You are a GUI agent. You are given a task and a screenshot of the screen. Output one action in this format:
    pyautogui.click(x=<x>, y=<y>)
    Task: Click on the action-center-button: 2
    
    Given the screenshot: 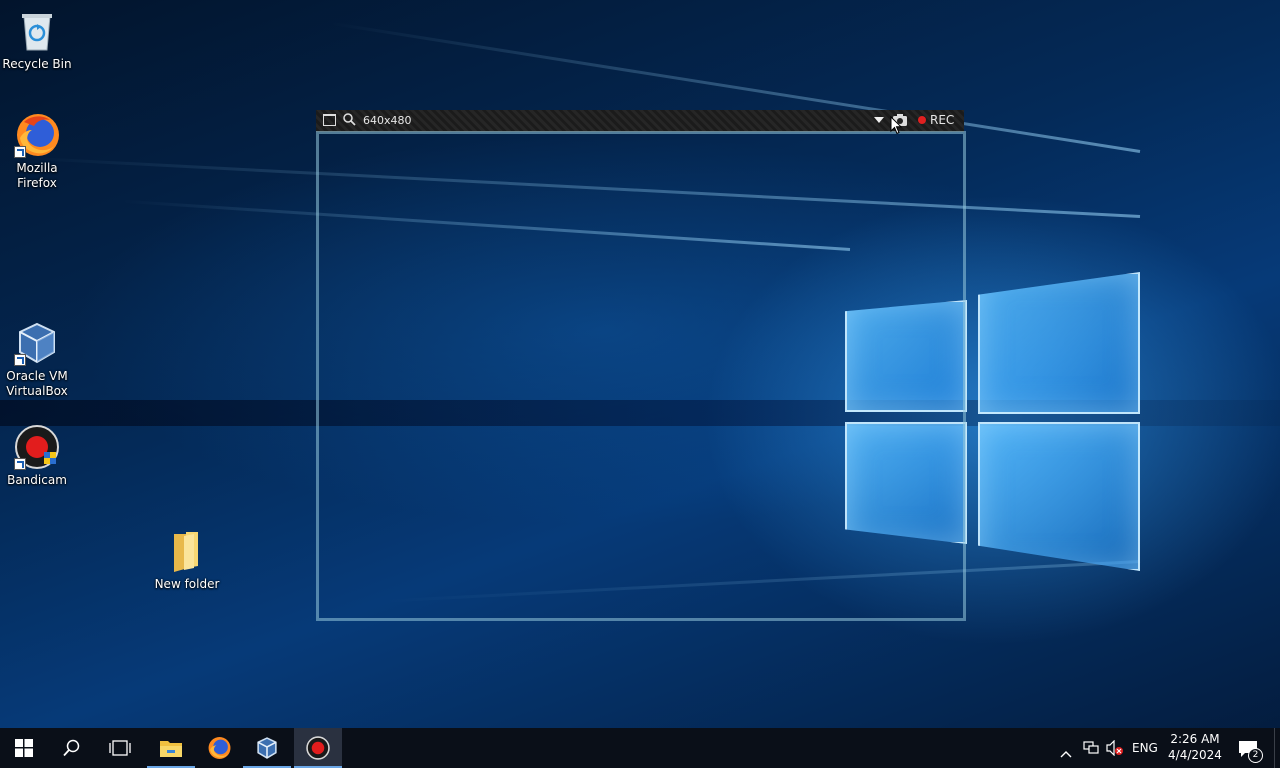 What is the action you would take?
    pyautogui.click(x=1249, y=750)
    